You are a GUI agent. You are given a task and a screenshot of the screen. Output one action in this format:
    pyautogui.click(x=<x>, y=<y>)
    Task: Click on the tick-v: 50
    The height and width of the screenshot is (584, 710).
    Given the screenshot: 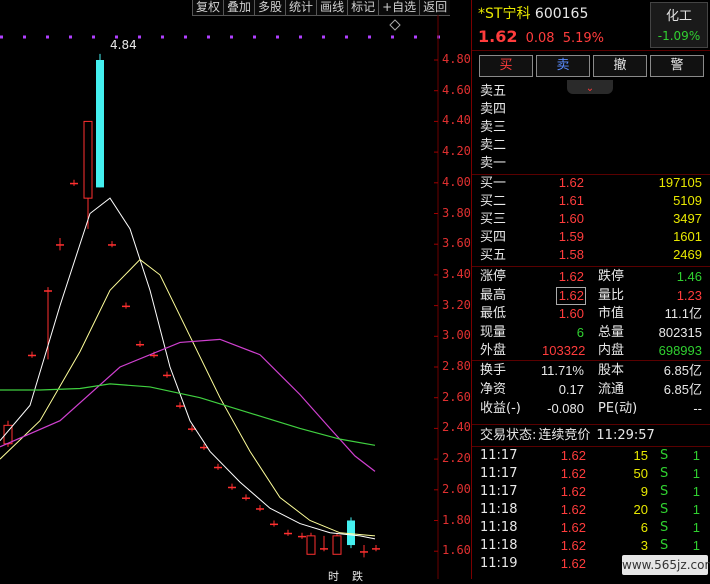 What is the action you would take?
    pyautogui.click(x=640, y=473)
    